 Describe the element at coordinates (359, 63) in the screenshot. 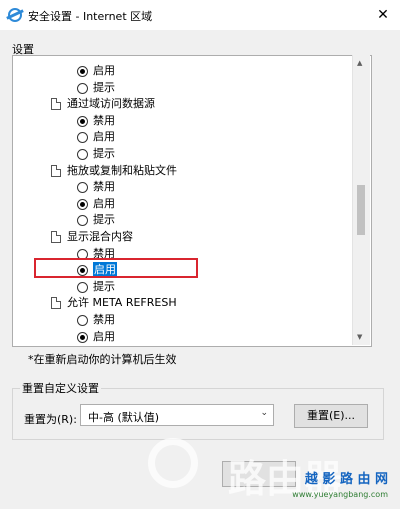

I see `scroll-up-icon: ▲` at that location.